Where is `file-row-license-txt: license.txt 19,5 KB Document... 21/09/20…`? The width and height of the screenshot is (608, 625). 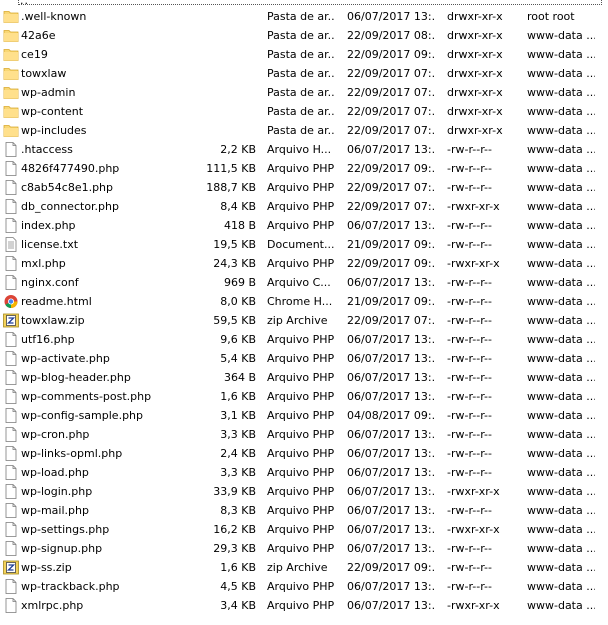
file-row-license-txt: license.txt 19,5 KB Document... 21/09/20… is located at coordinates (304, 244).